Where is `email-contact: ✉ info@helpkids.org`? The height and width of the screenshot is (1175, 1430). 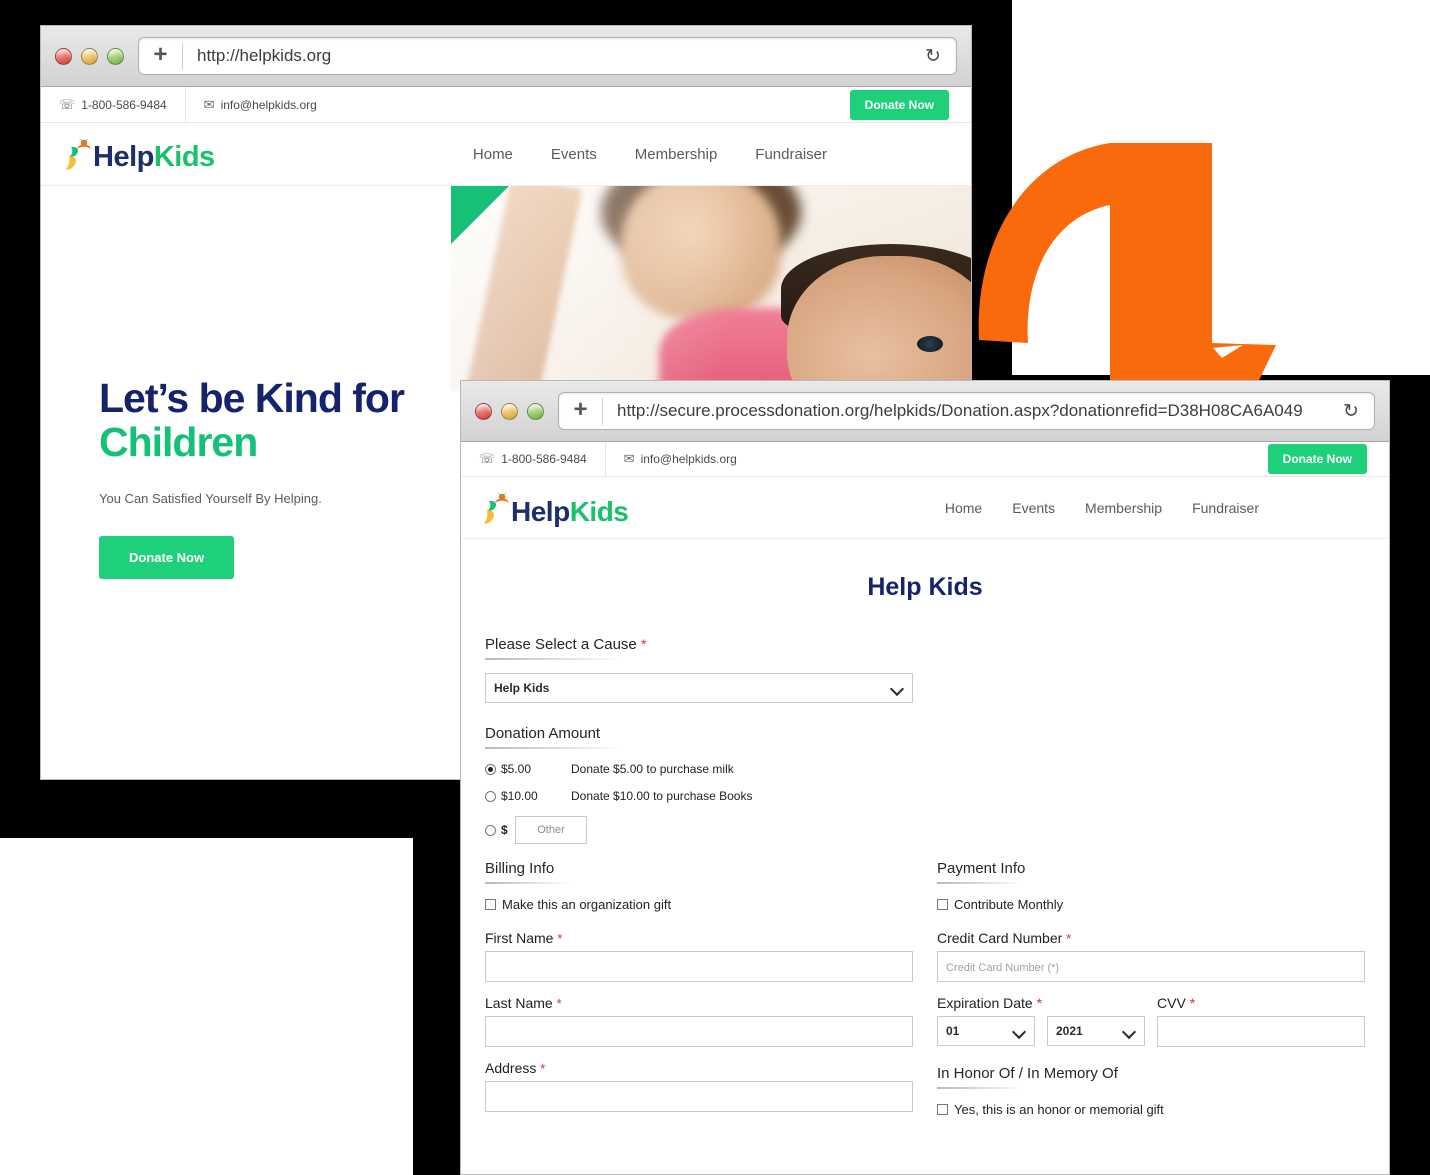 email-contact: ✉ info@helpkids.org is located at coordinates (259, 104).